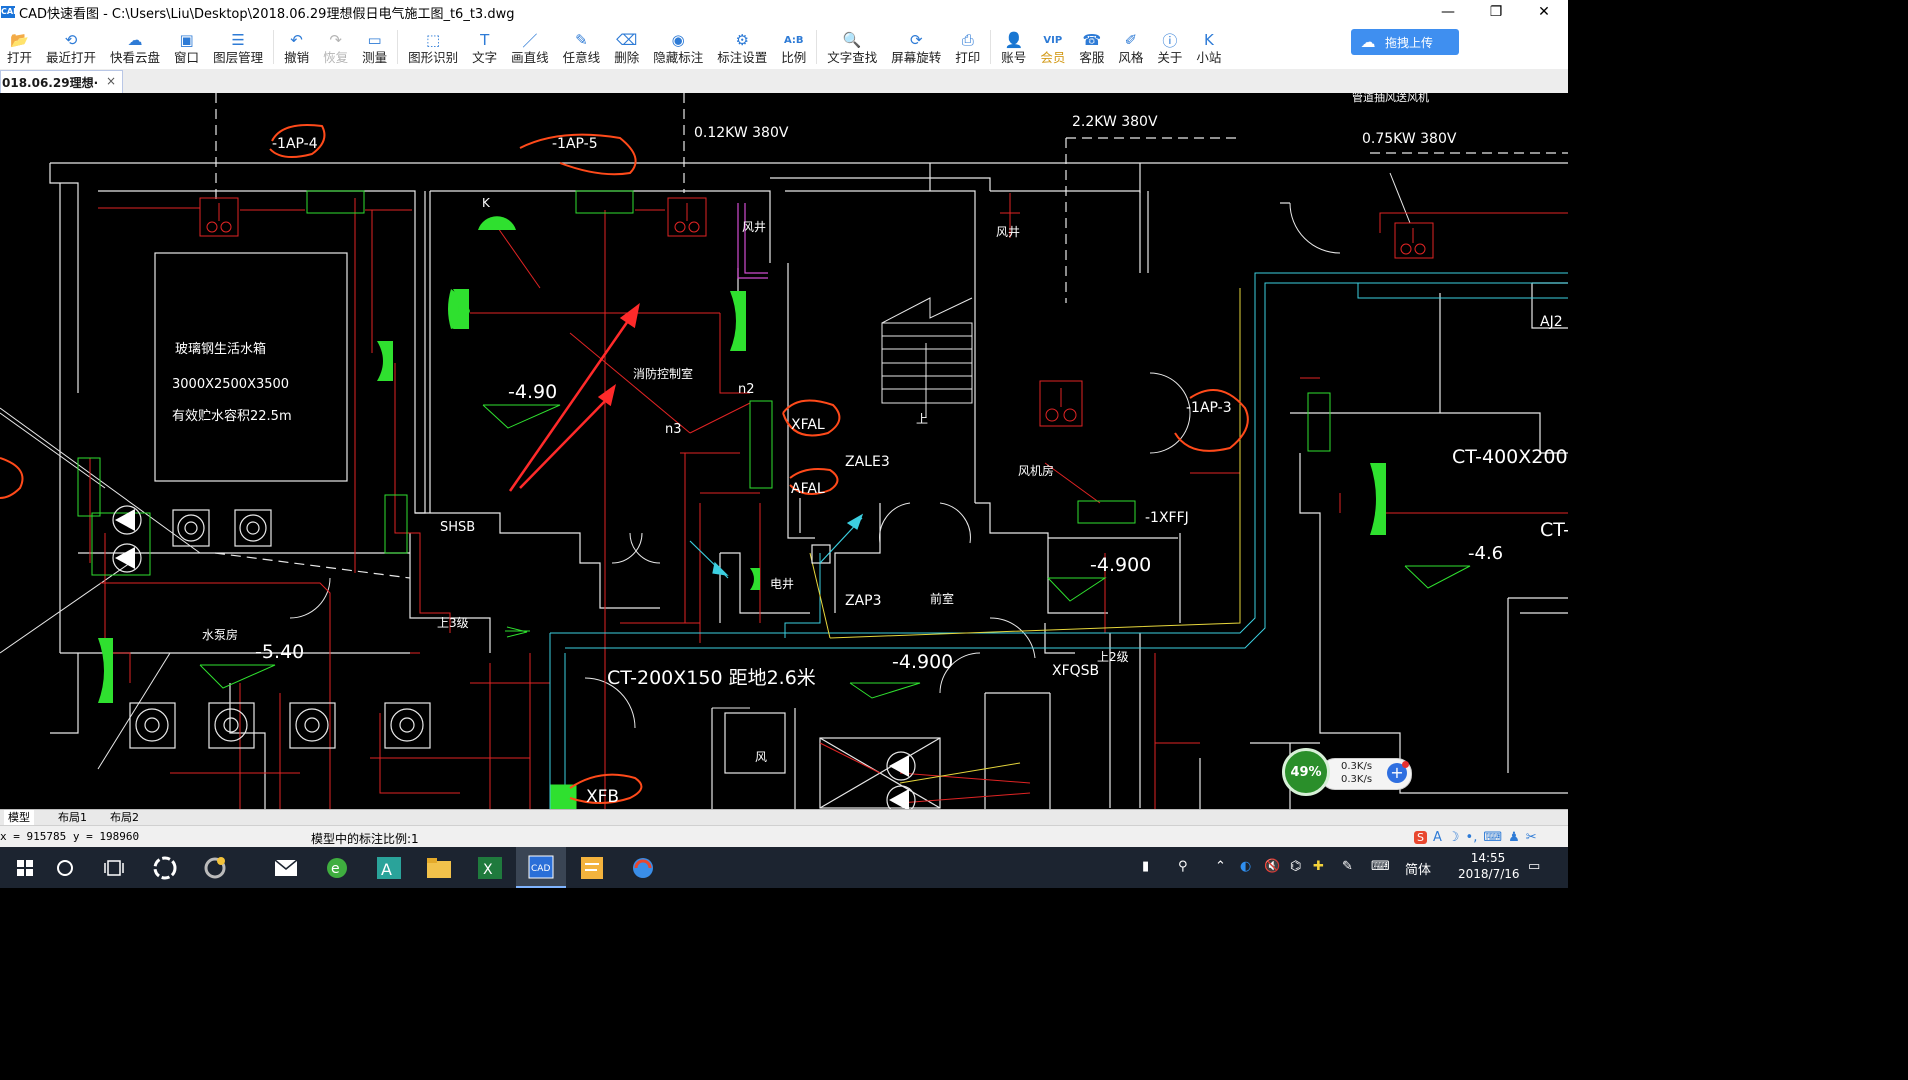 This screenshot has height=1080, width=1908. I want to click on taskbar-app-explorer, so click(439, 867).